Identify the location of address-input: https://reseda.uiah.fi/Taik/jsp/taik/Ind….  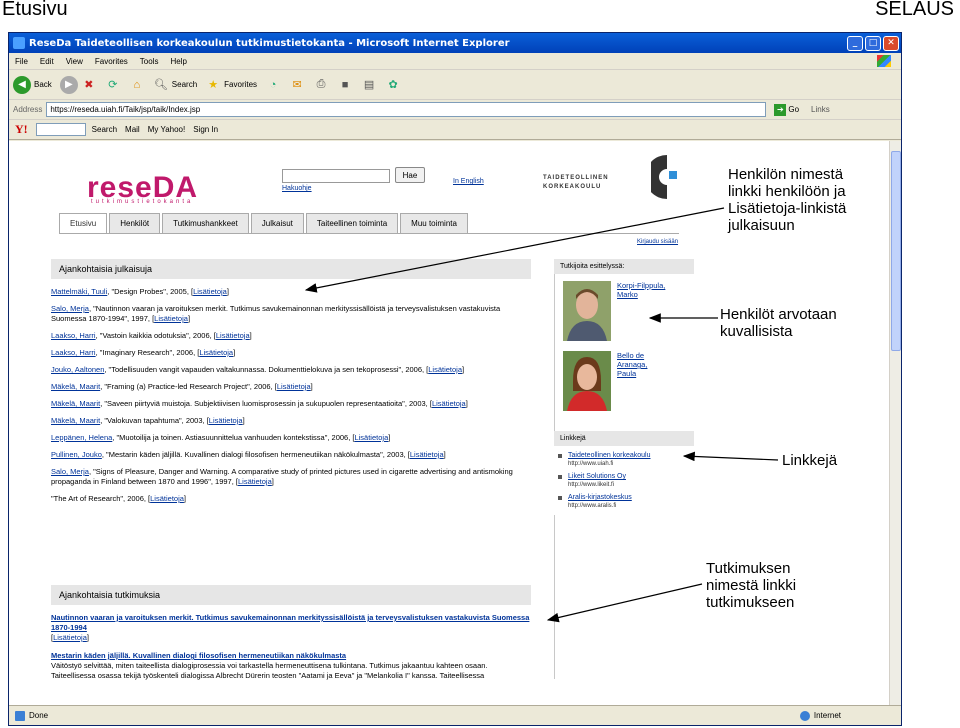
(406, 109).